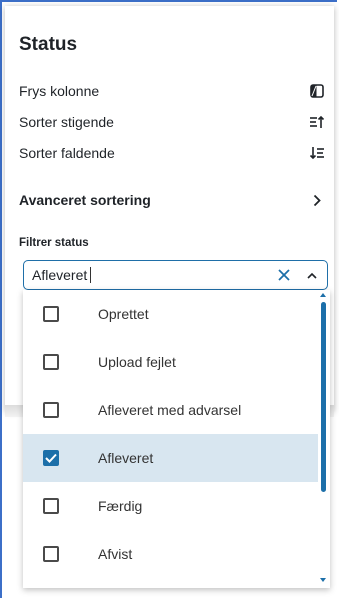  Describe the element at coordinates (317, 200) in the screenshot. I see `chevron-right-icon` at that location.